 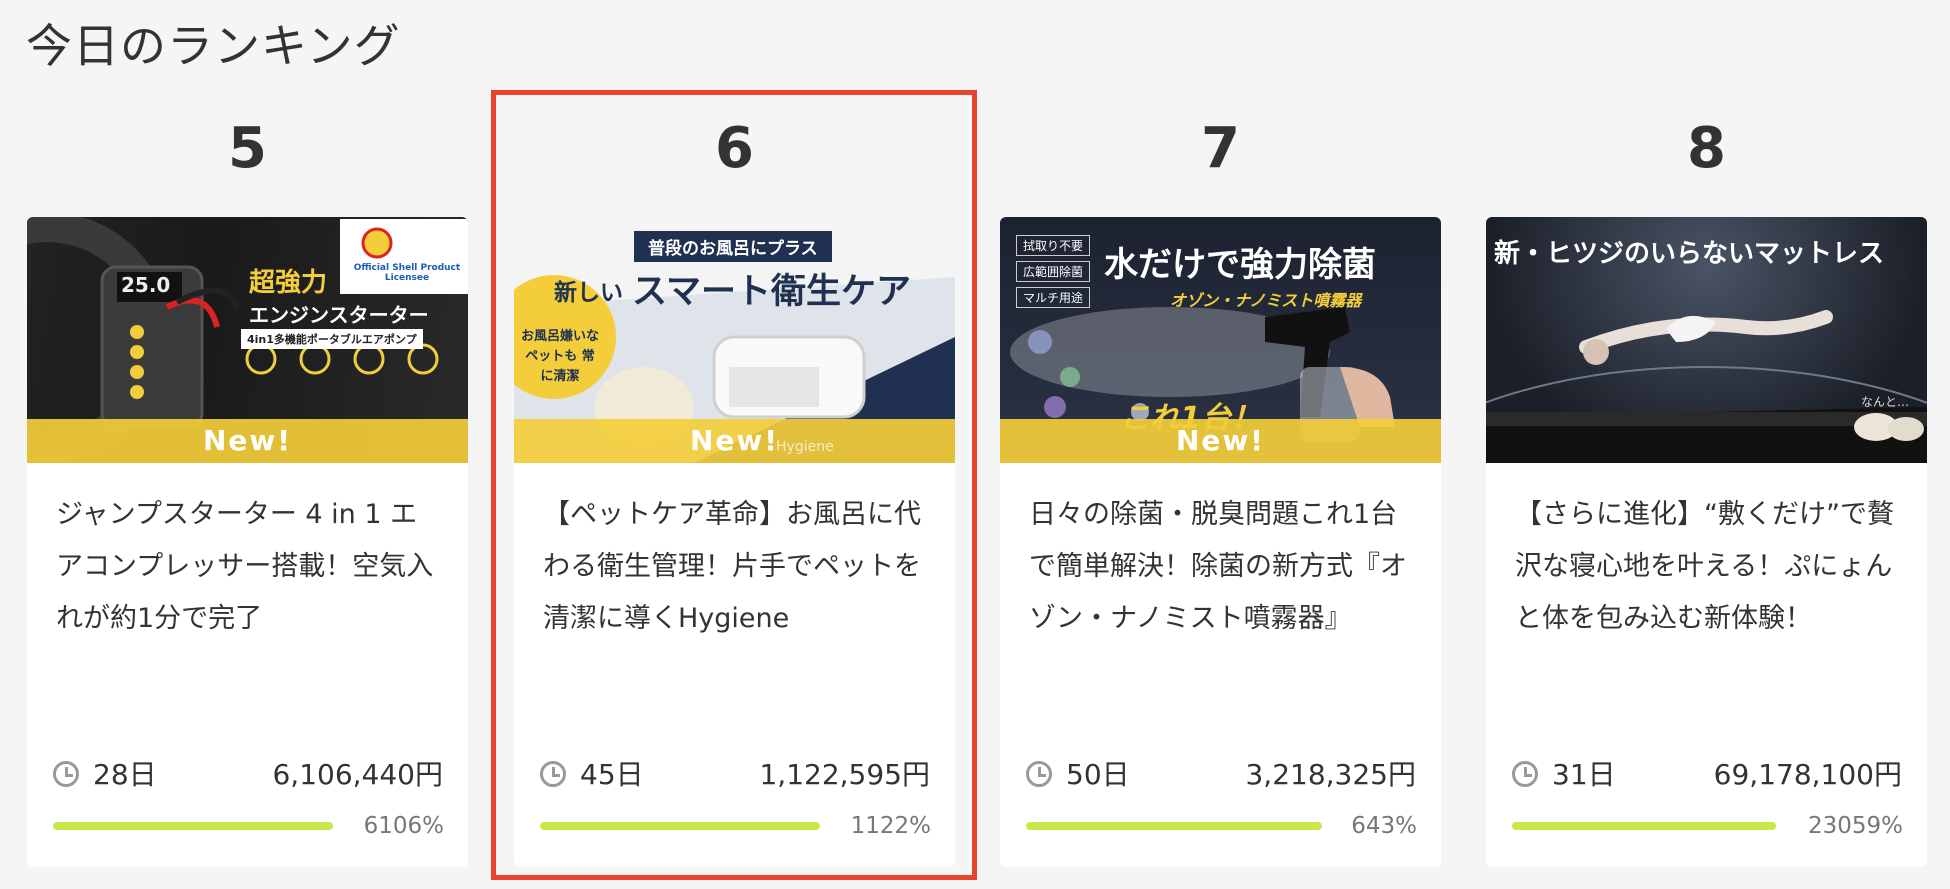 What do you see at coordinates (248, 567) in the screenshot?
I see `project-title: ジャンプスターター 4 in 1 エアコンプレッサー搭載！空気入れが約1分で完了` at bounding box center [248, 567].